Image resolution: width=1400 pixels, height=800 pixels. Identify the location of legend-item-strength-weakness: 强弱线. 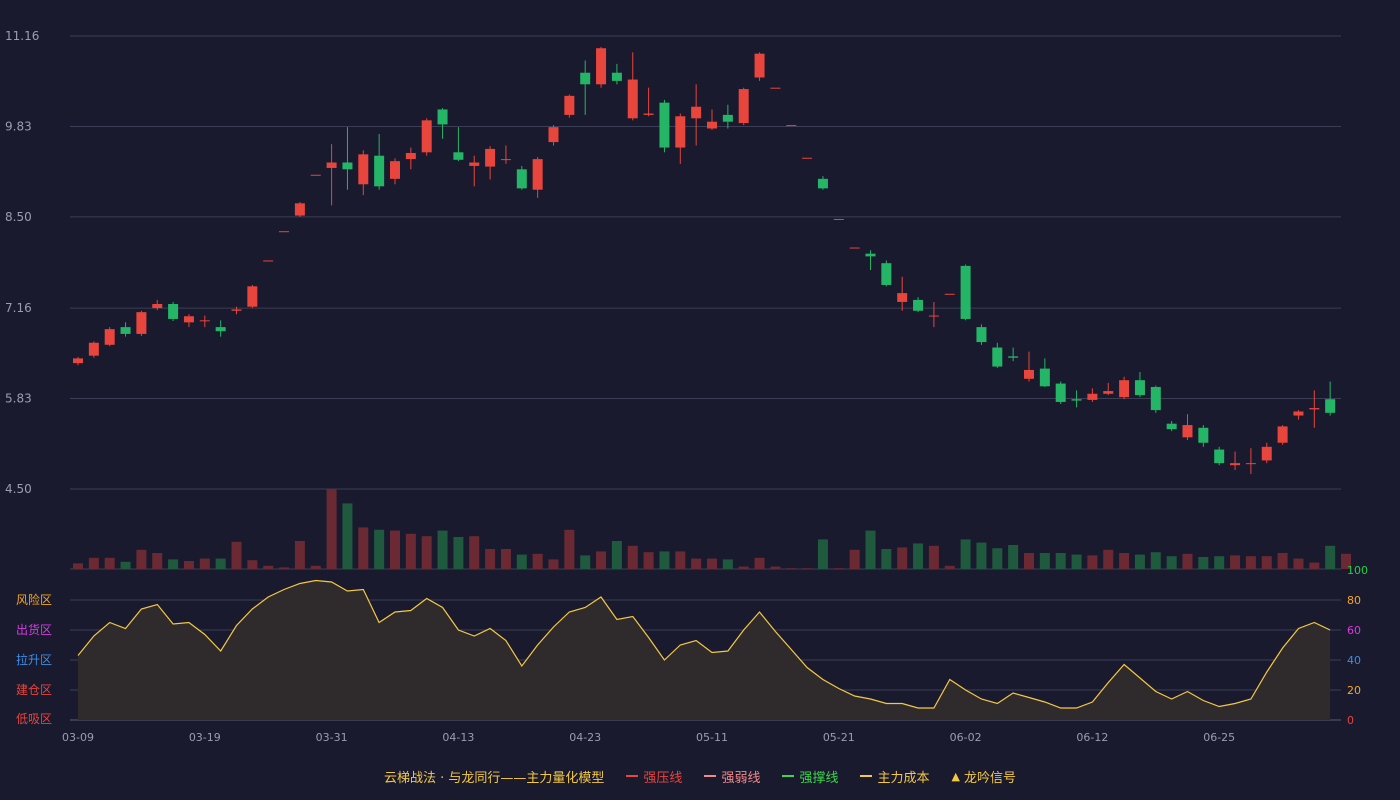
(732, 776).